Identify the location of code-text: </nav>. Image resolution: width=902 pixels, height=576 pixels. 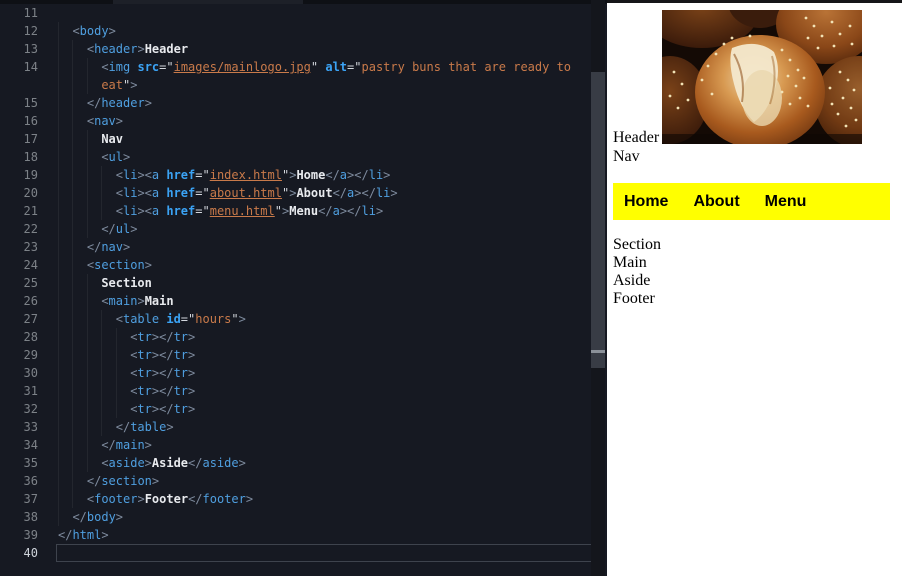
(94, 247).